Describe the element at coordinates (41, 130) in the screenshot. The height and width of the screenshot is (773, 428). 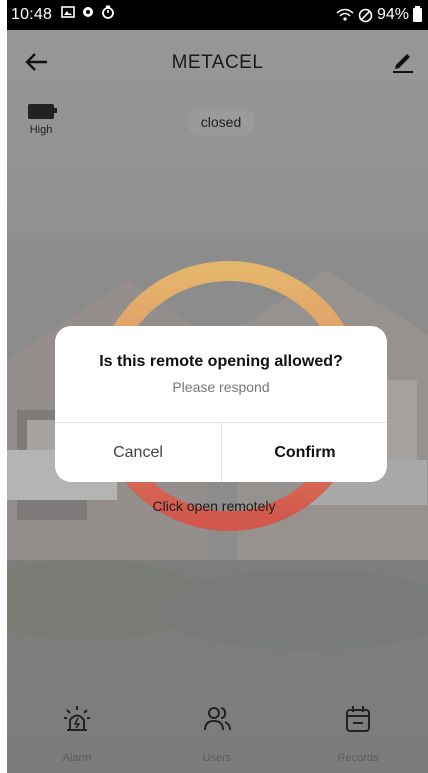
I see `battery-level-label: High` at that location.